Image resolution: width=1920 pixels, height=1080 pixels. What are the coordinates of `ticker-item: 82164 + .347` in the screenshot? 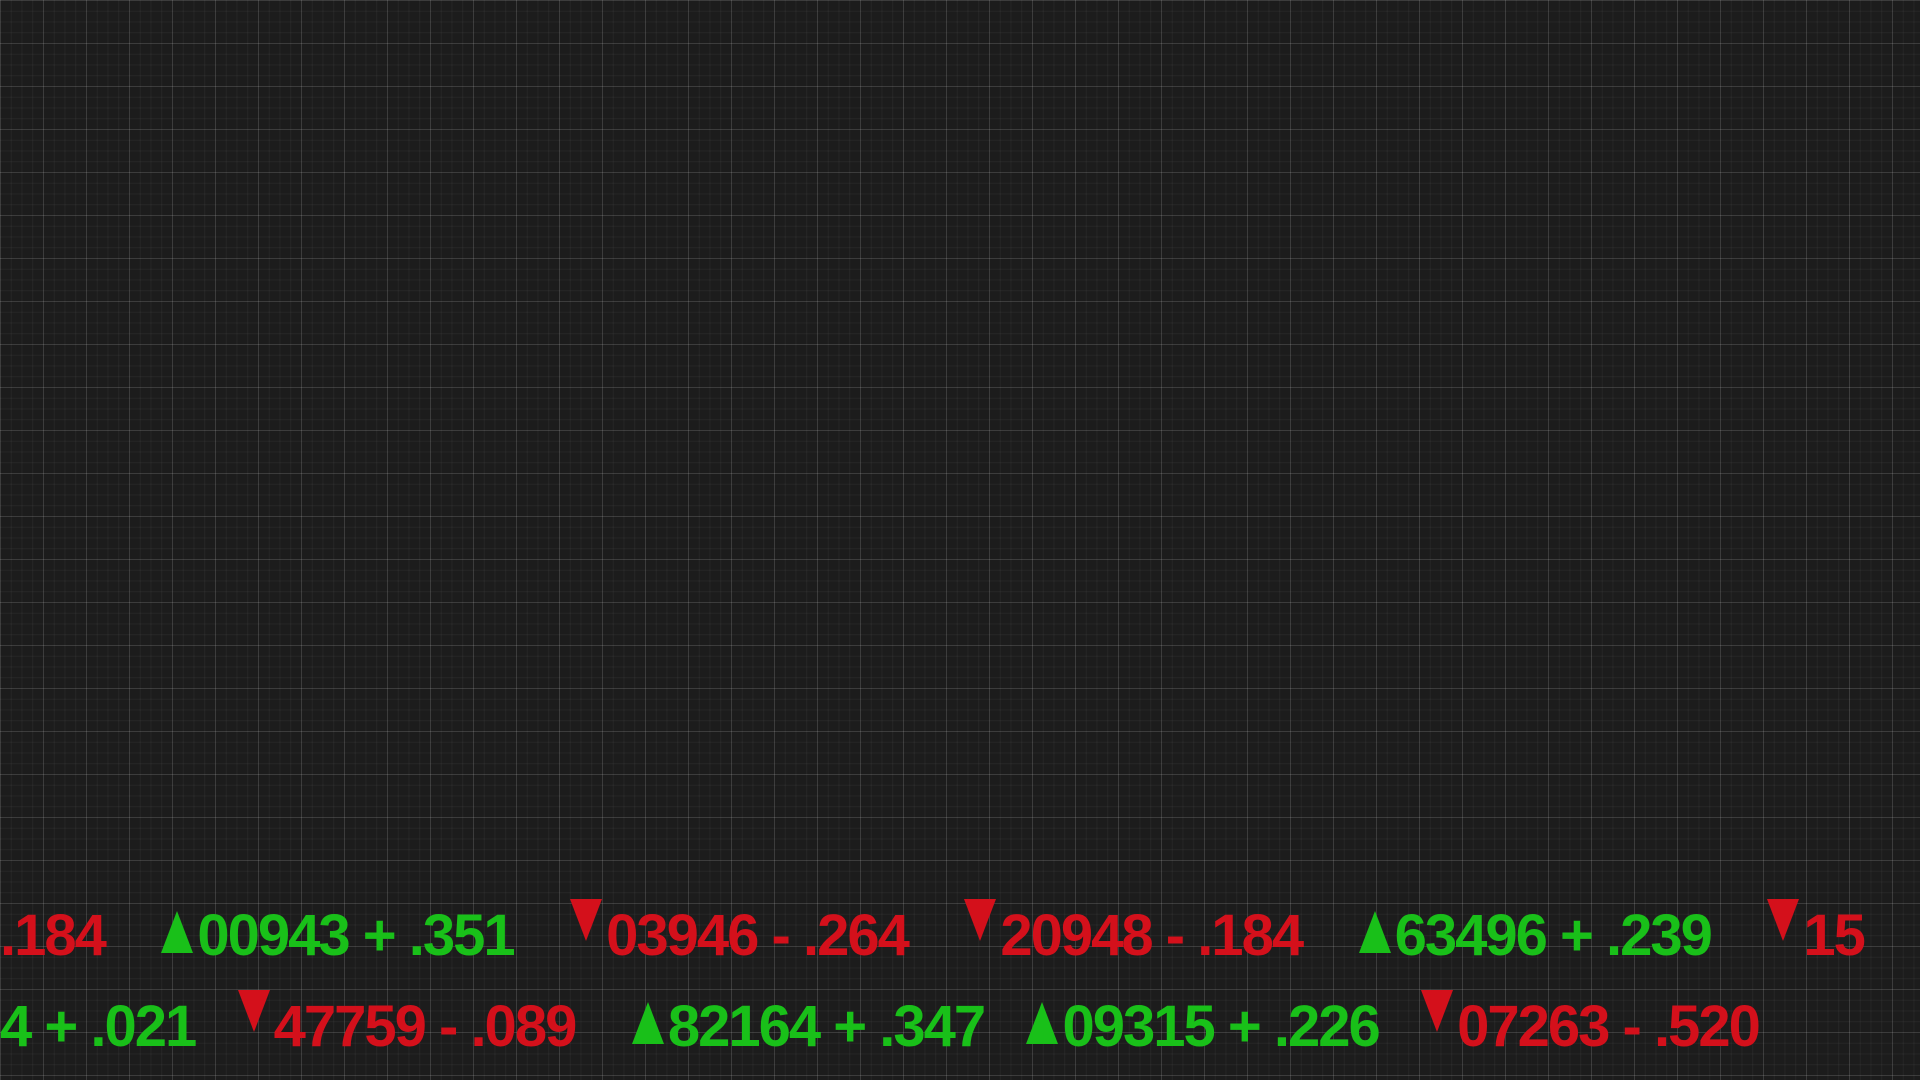 It's located at (808, 1027).